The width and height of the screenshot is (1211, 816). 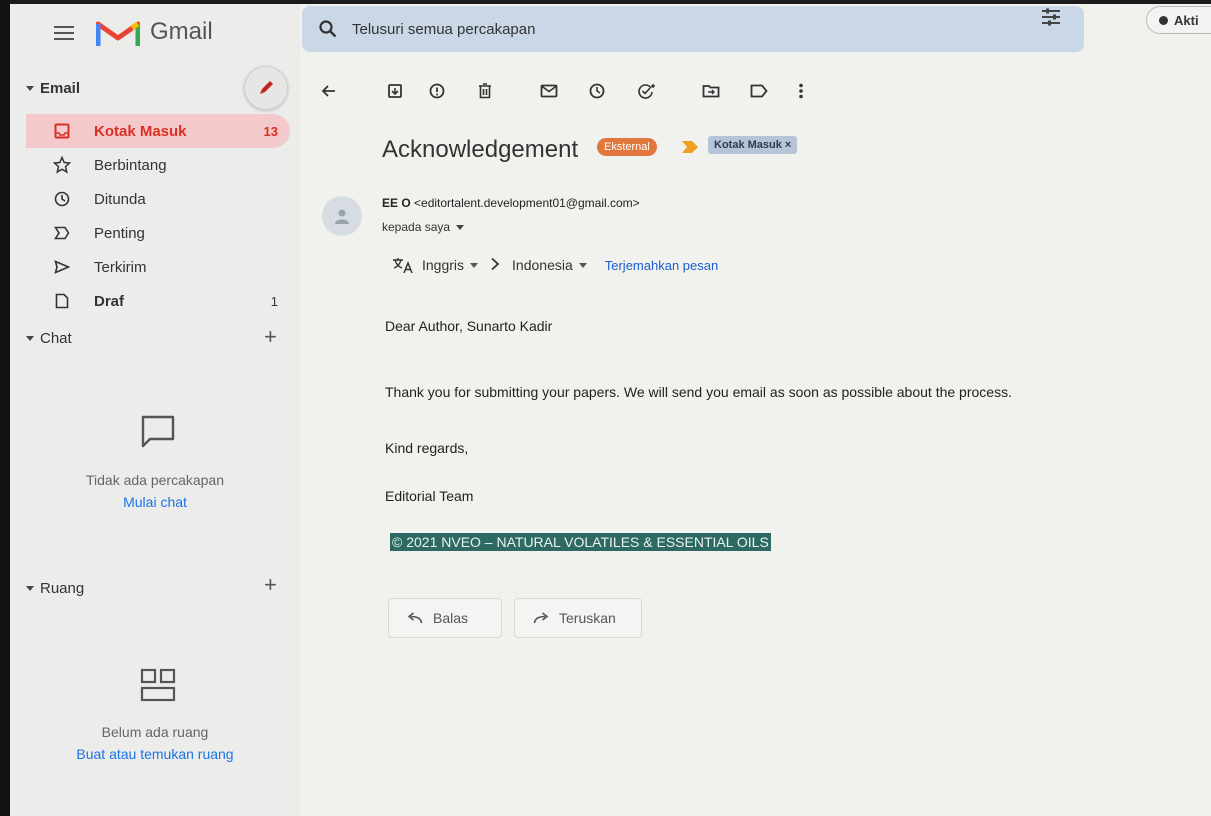 What do you see at coordinates (270, 337) in the screenshot?
I see `new-chat-plus-icon: +` at bounding box center [270, 337].